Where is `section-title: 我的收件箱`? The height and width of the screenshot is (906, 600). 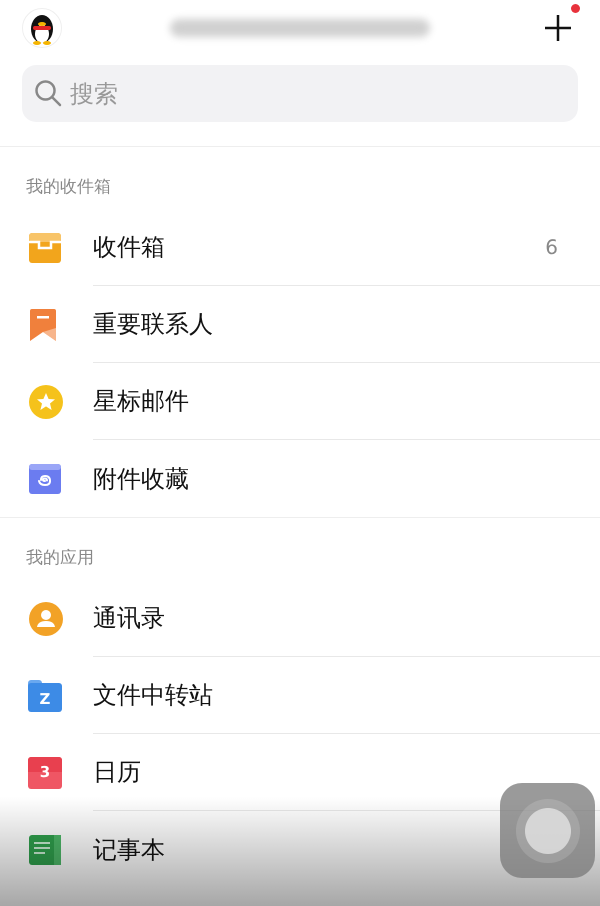
section-title: 我的收件箱 is located at coordinates (68, 187).